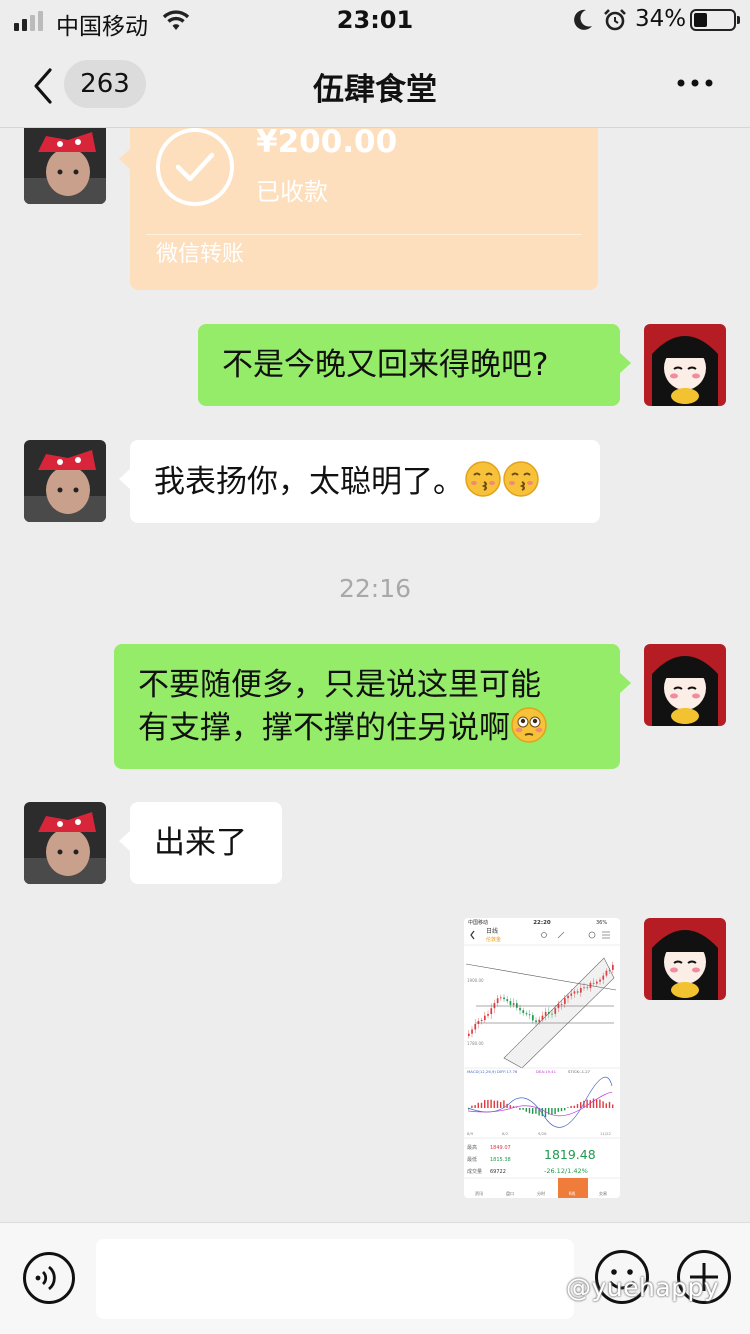 Image resolution: width=750 pixels, height=1334 pixels. What do you see at coordinates (695, 83) in the screenshot?
I see `more-options-icon` at bounding box center [695, 83].